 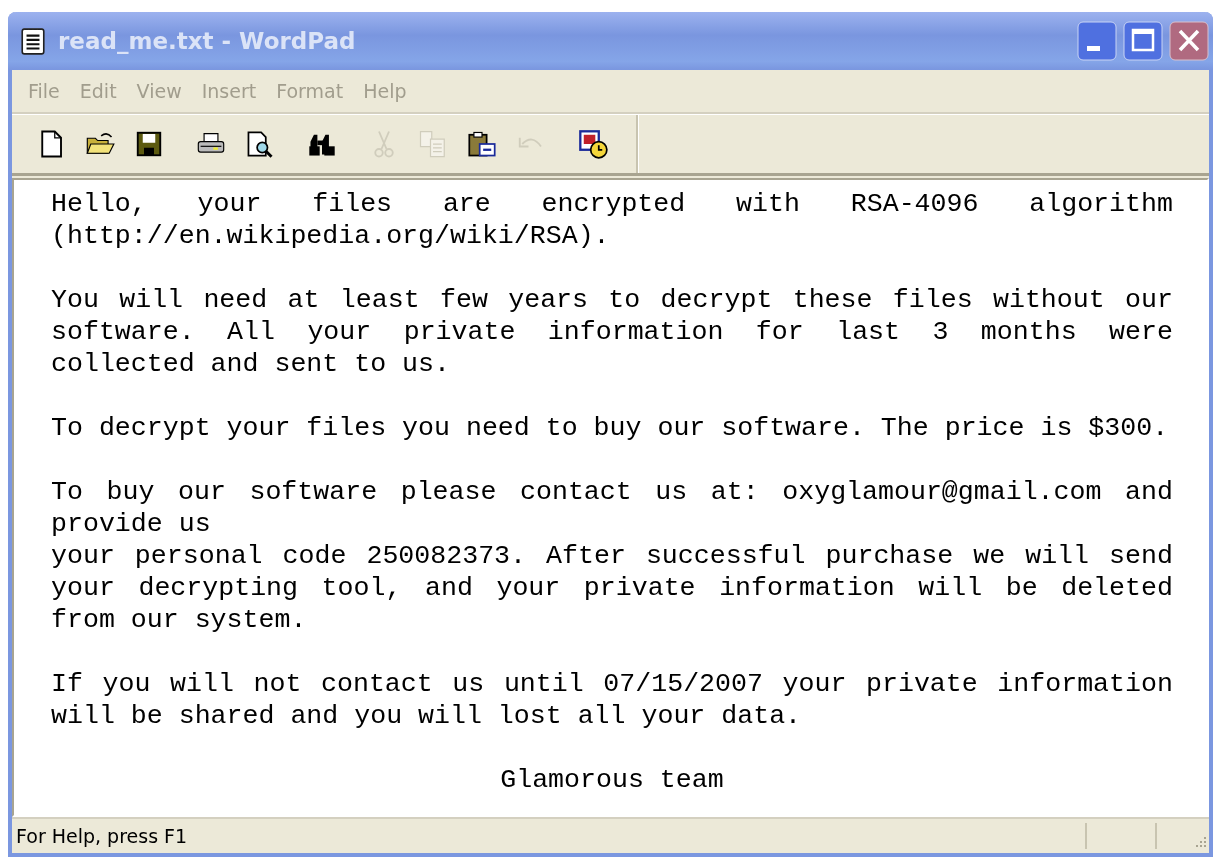 I want to click on maximize-icon, so click(x=1143, y=41).